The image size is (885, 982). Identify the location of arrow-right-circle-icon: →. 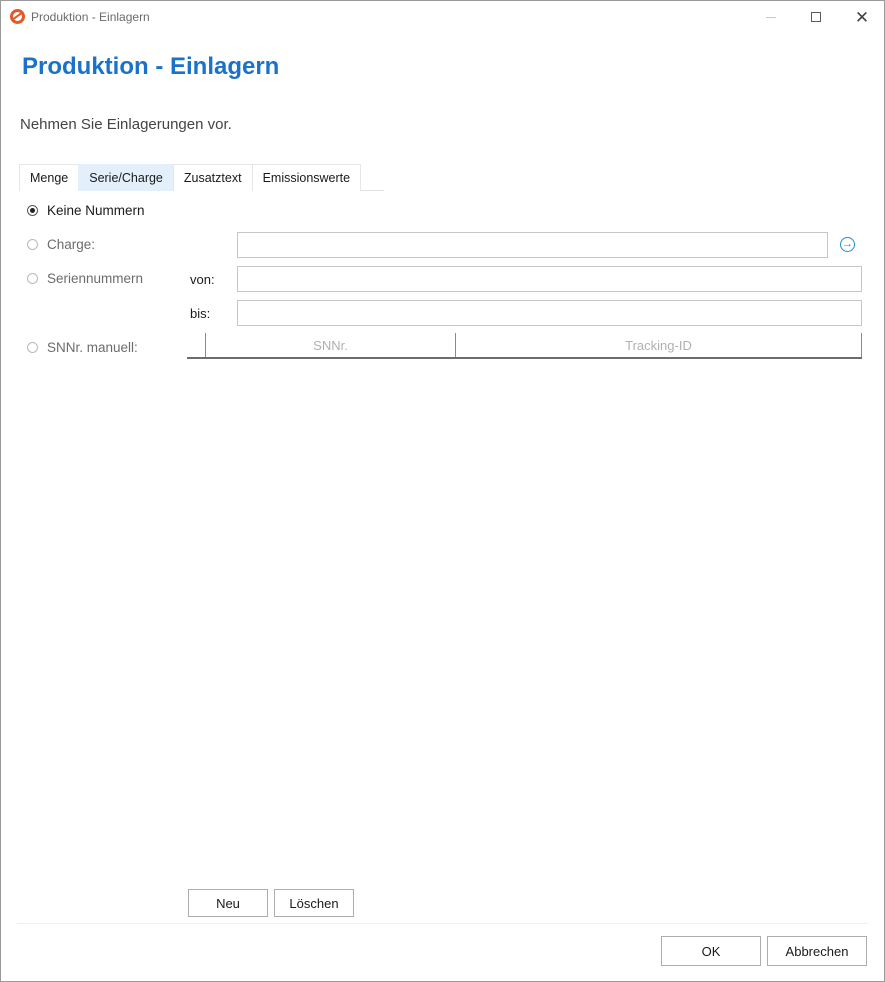
(847, 244).